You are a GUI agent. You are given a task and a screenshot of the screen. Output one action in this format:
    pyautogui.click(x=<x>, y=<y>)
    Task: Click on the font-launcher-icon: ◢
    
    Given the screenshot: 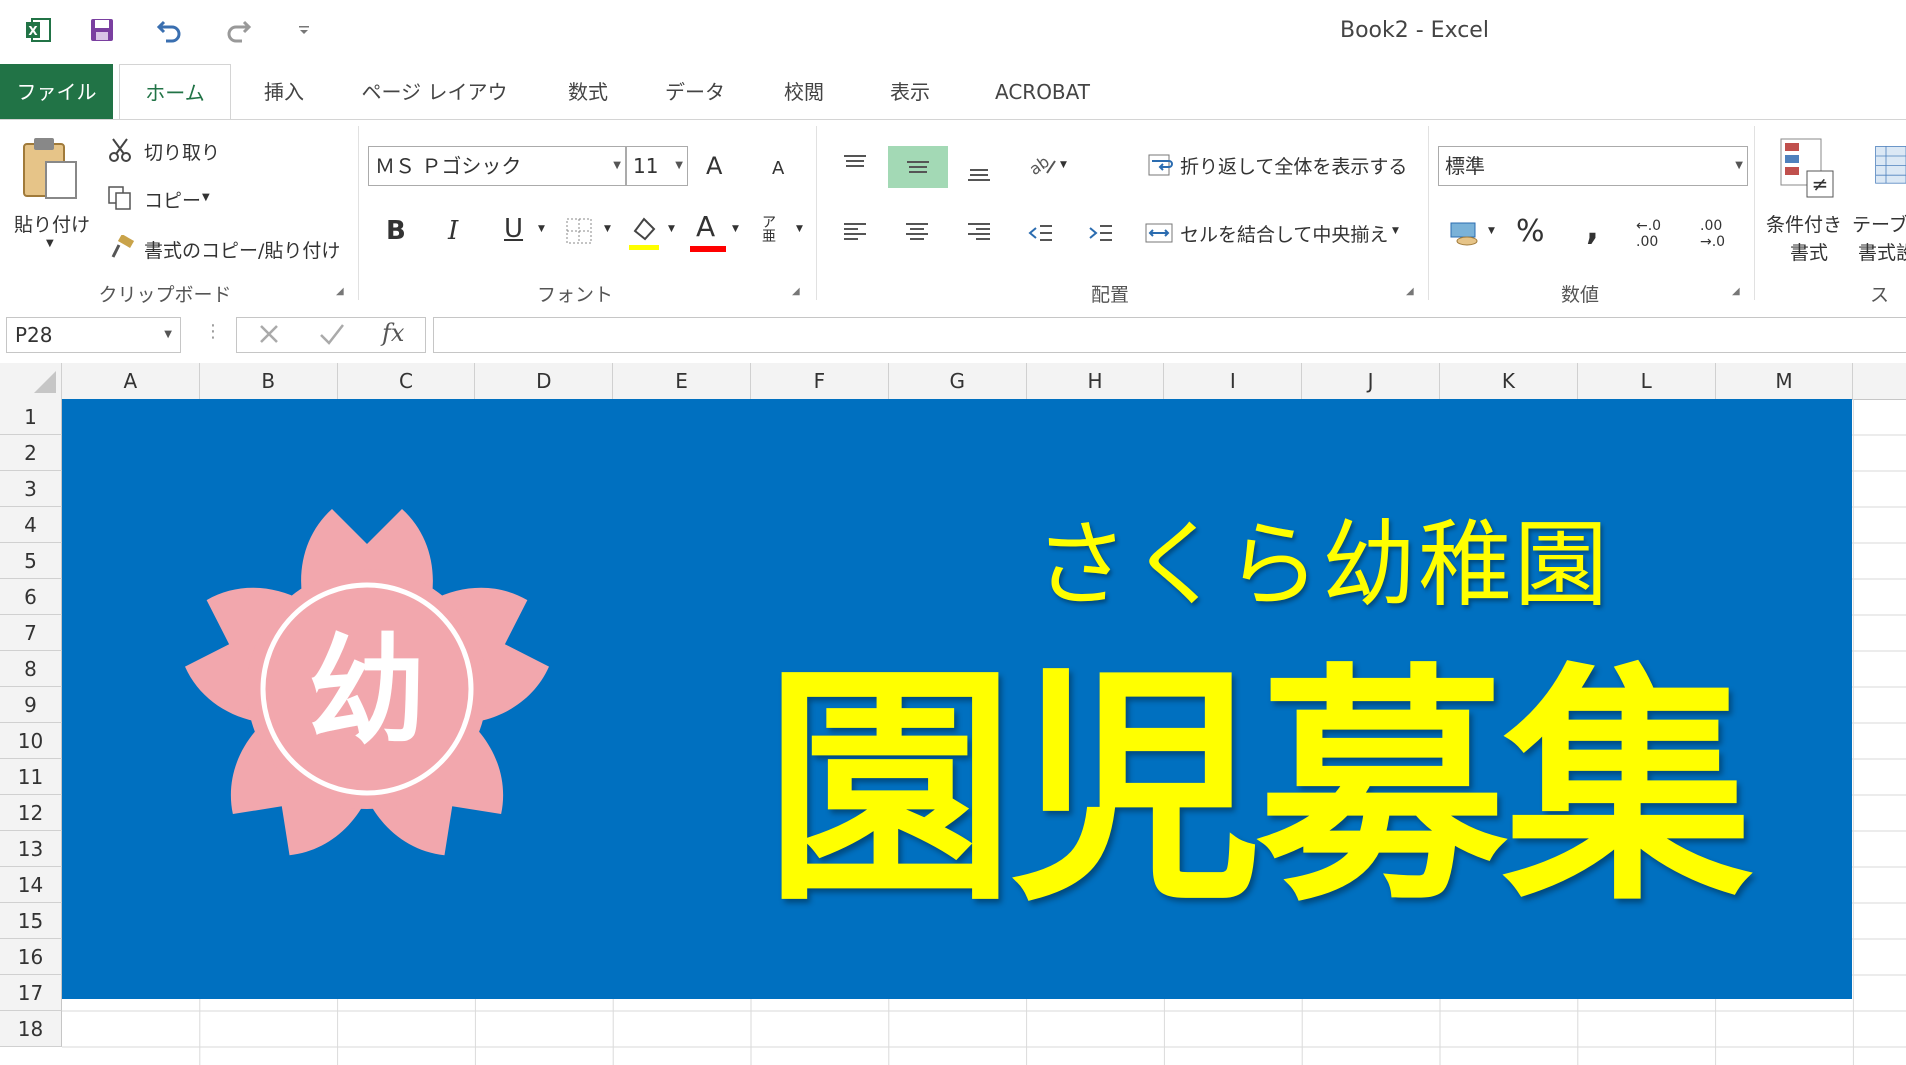 What is the action you would take?
    pyautogui.click(x=796, y=291)
    